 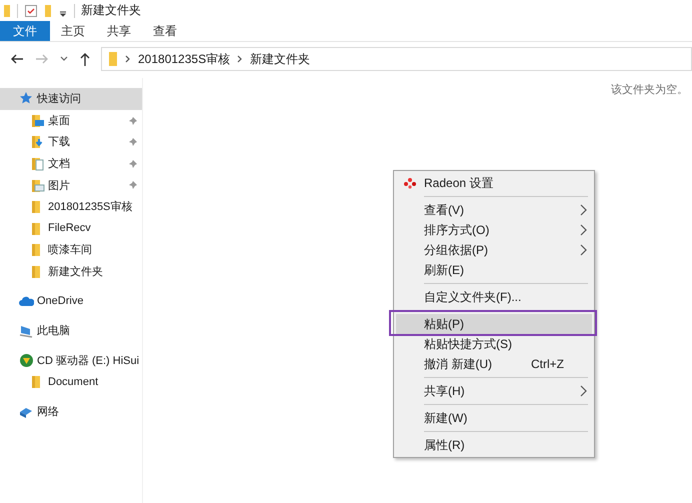 What do you see at coordinates (71, 207) in the screenshot?
I see `sidebar-item: 201801235S审核` at bounding box center [71, 207].